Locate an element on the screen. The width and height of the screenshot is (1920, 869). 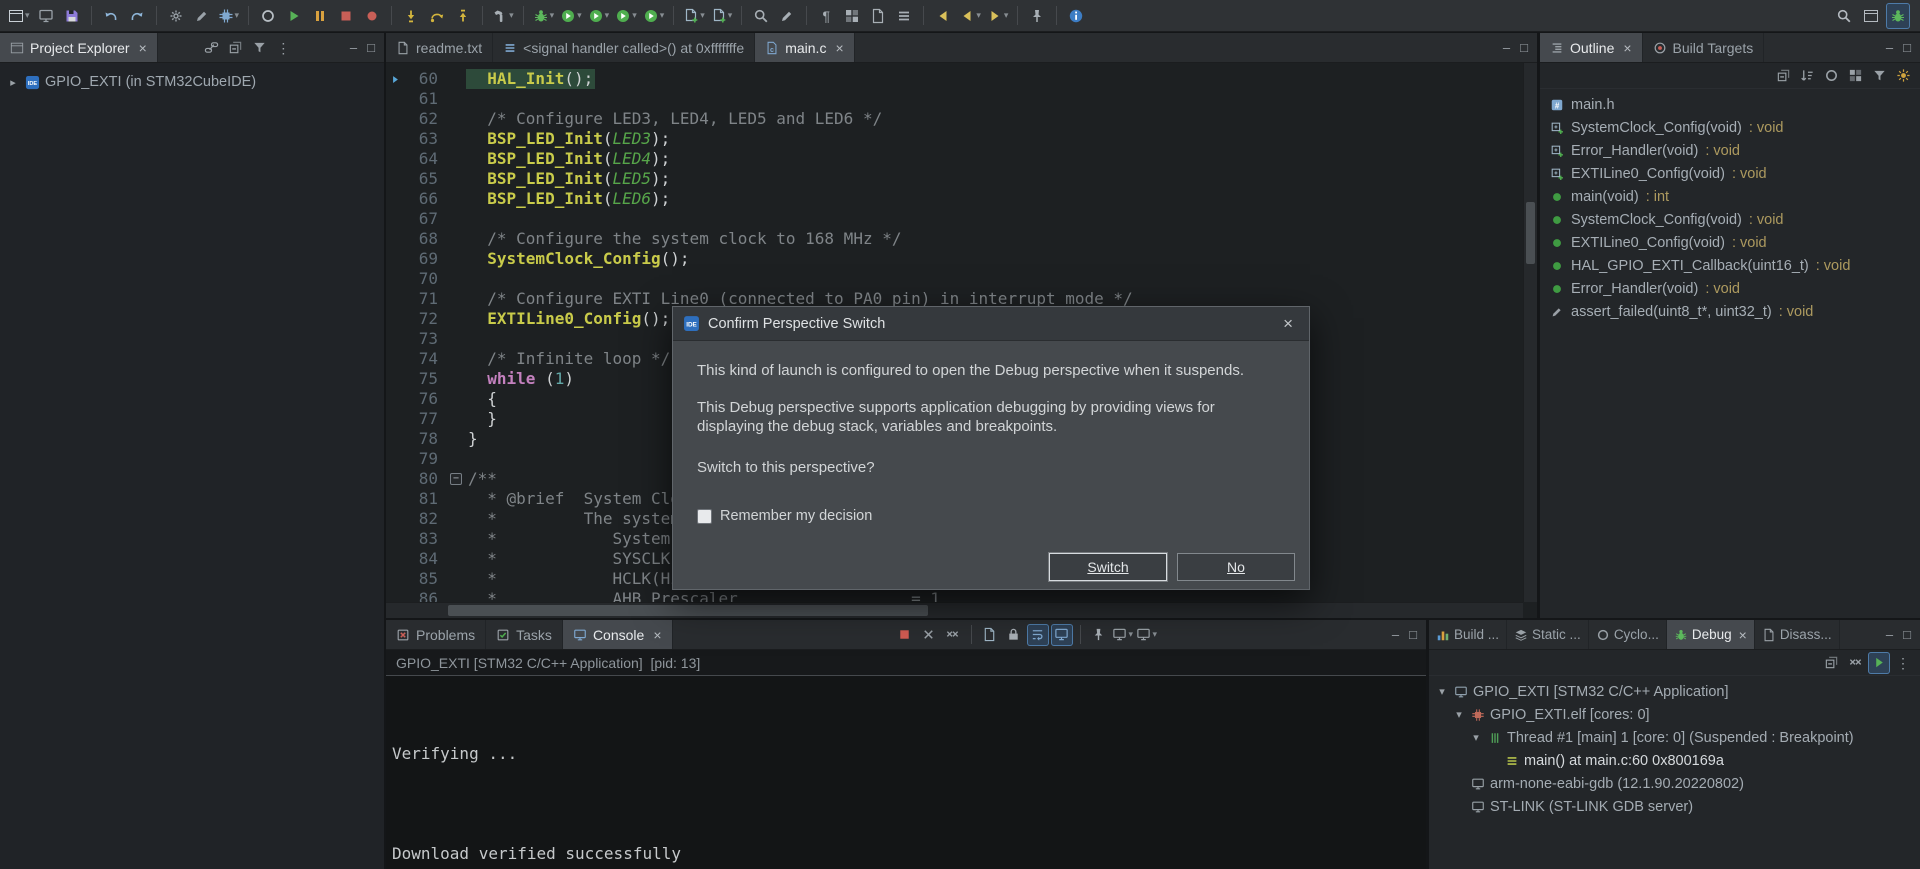
block-selection-icon is located at coordinates (852, 16).